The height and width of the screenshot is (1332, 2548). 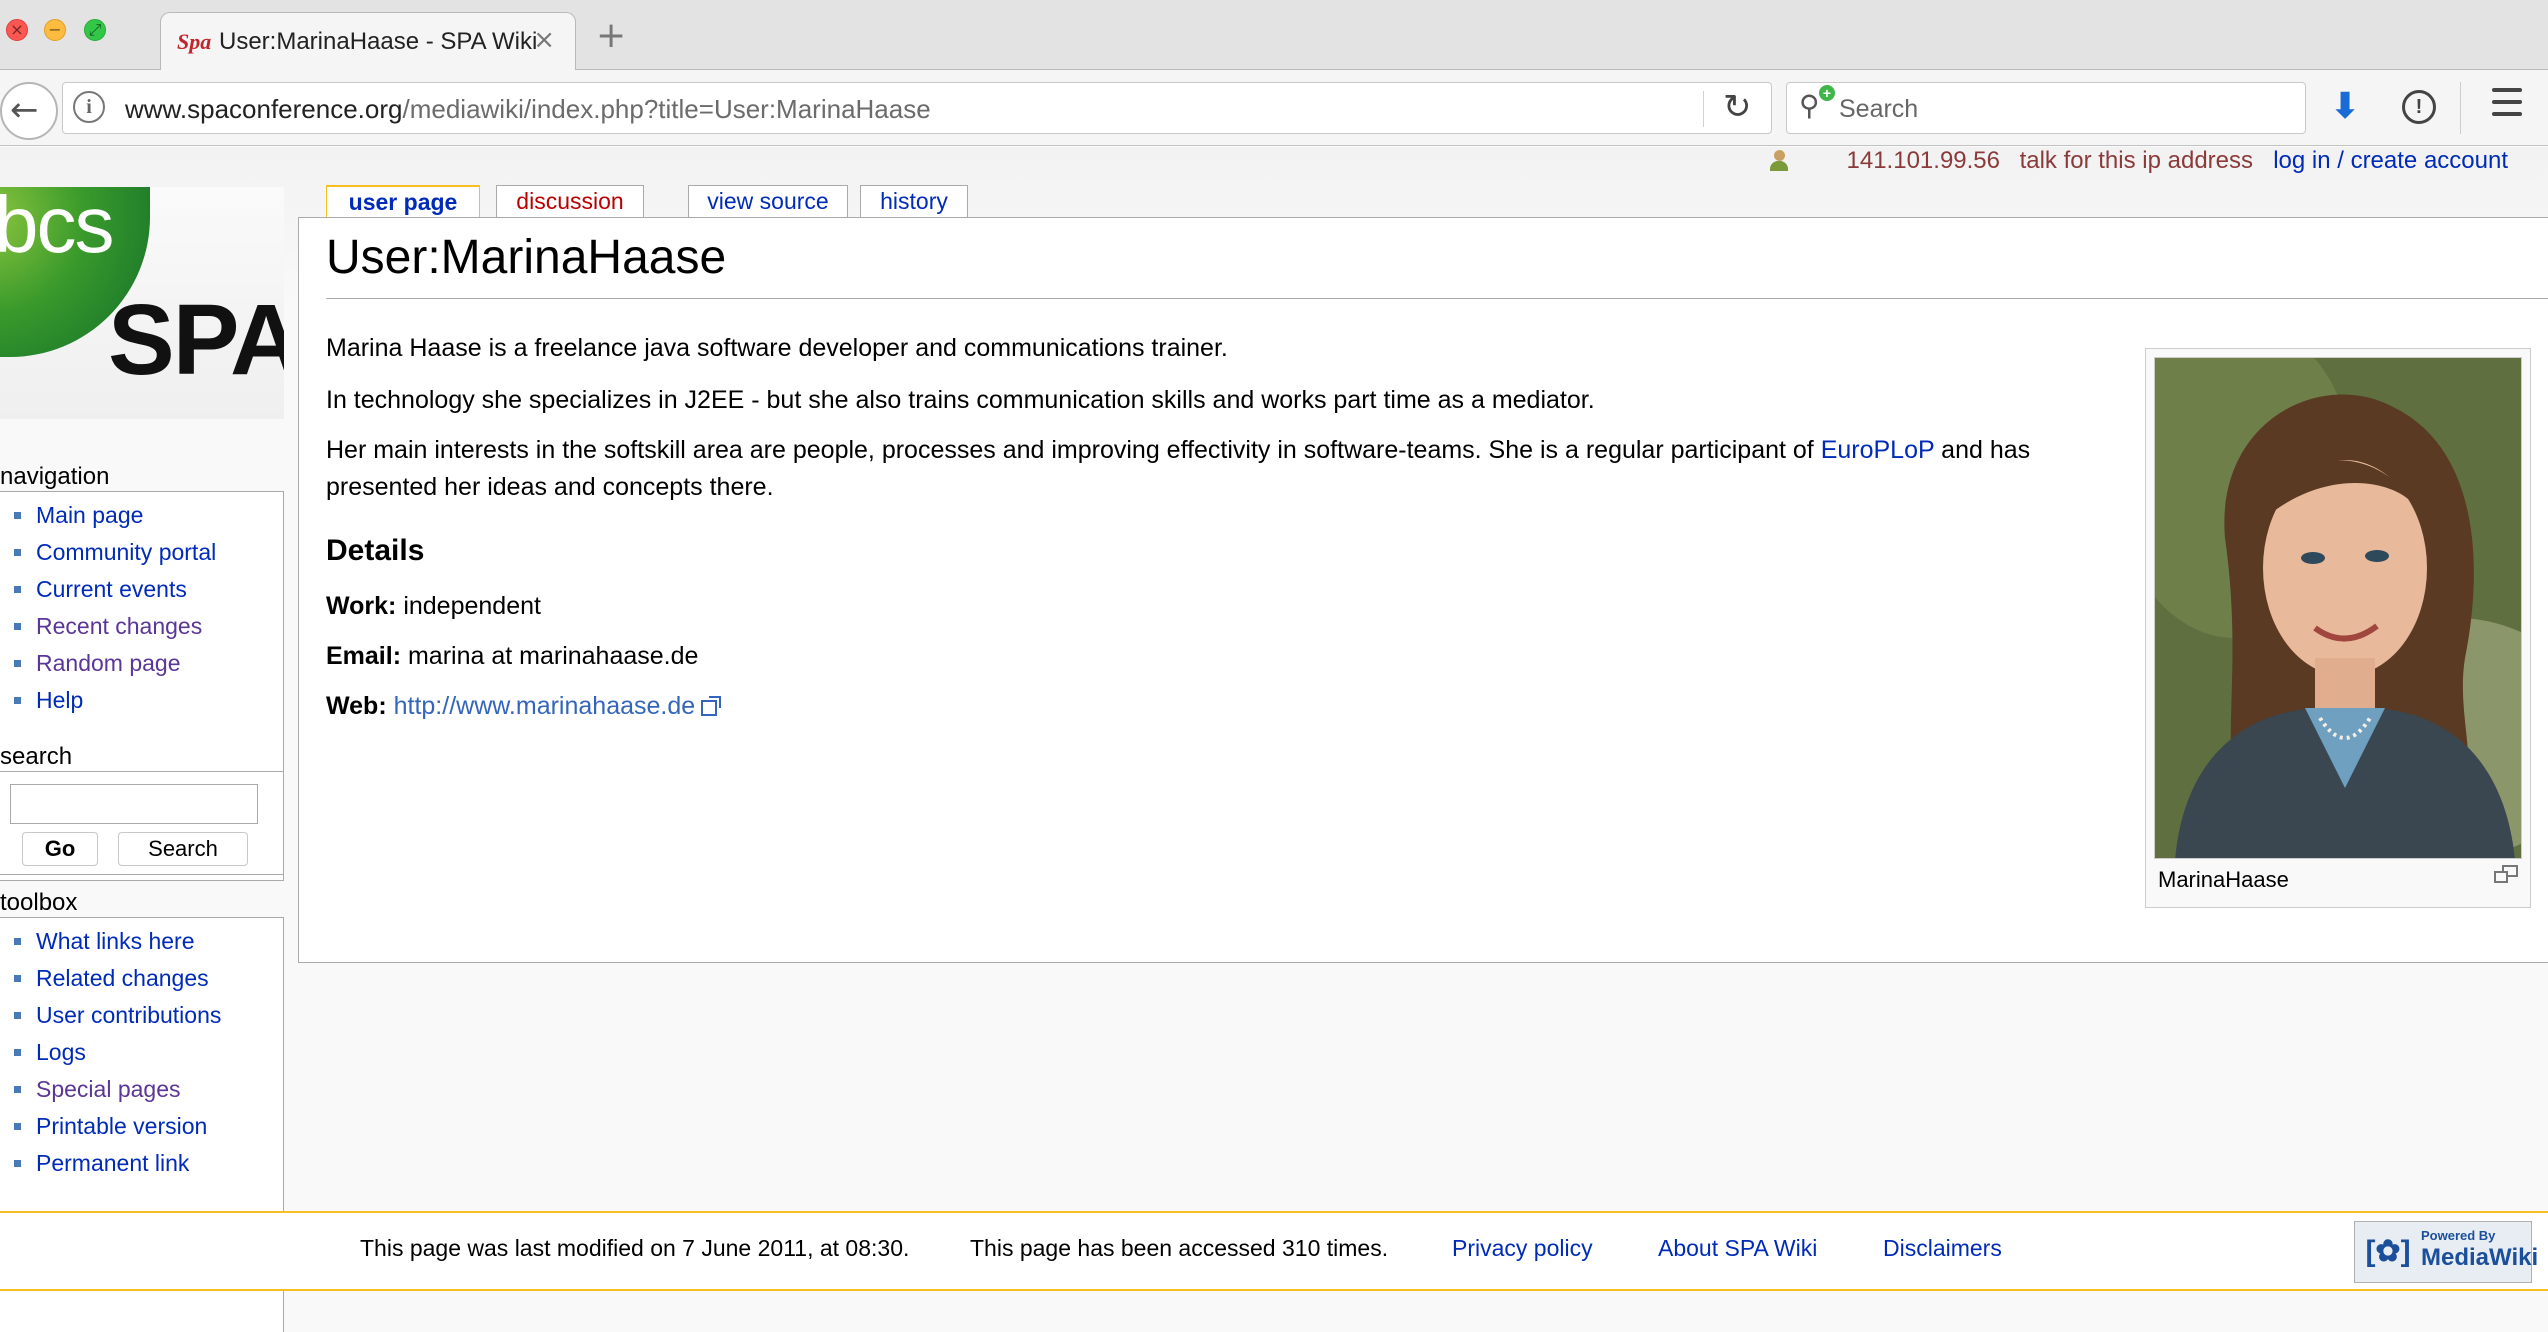 I want to click on nav-item-community-portal: Community portal, so click(x=148, y=555).